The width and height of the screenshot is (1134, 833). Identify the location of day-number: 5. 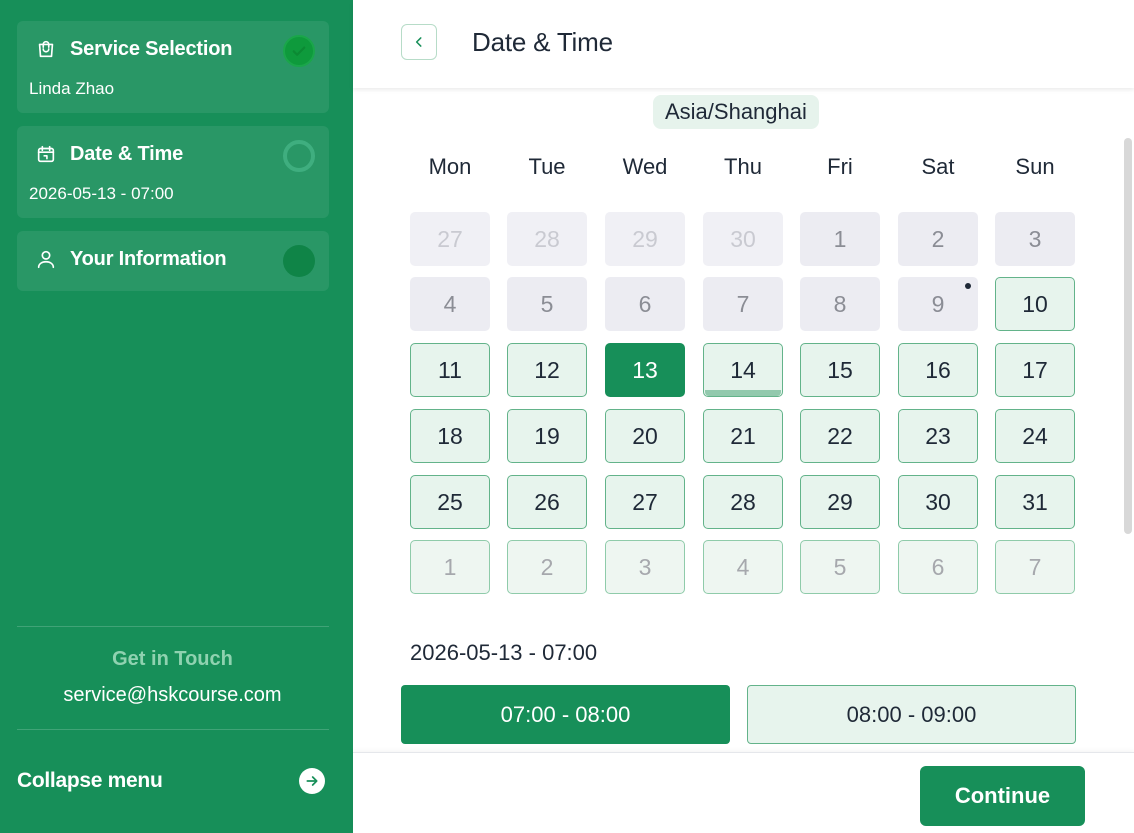
(547, 303).